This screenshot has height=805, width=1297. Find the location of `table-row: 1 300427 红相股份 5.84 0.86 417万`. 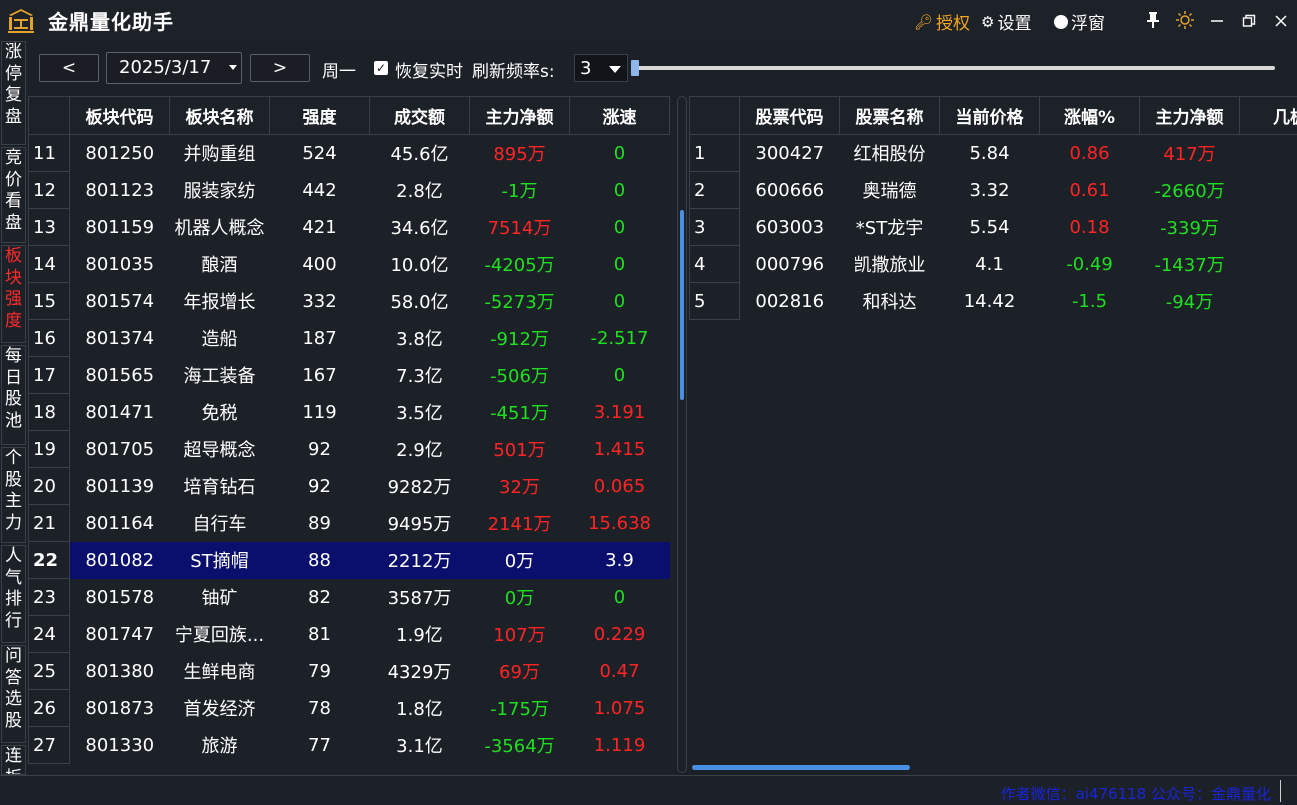

table-row: 1 300427 红相股份 5.84 0.86 417万 is located at coordinates (993, 153).